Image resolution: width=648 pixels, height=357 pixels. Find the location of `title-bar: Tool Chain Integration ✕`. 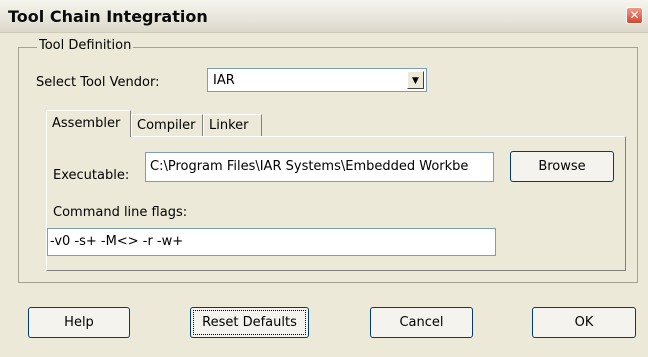

title-bar: Tool Chain Integration ✕ is located at coordinates (324, 16).